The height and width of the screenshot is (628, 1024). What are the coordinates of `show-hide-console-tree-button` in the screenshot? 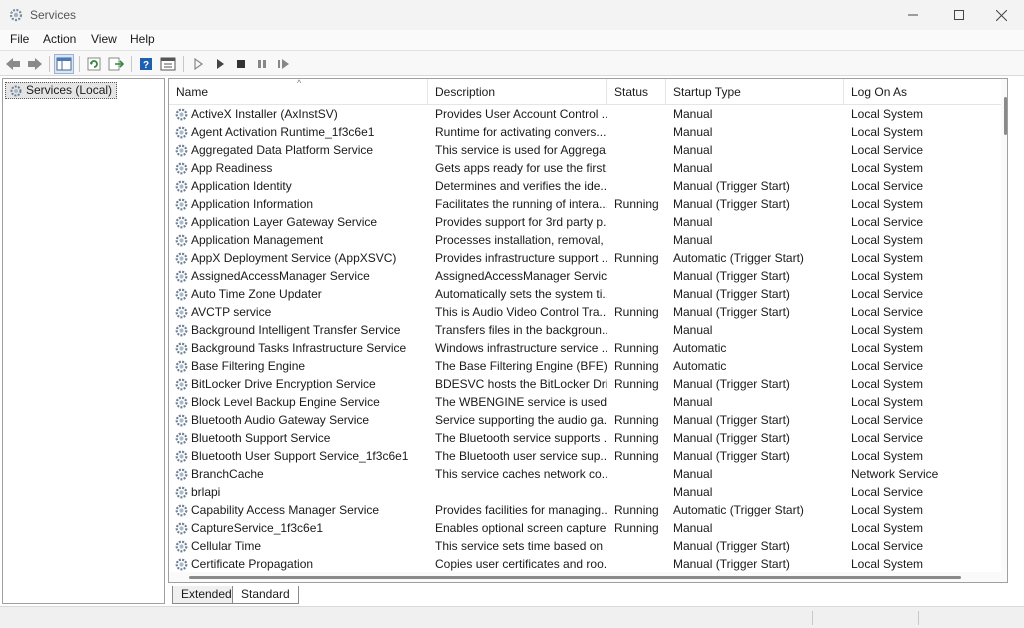 It's located at (64, 64).